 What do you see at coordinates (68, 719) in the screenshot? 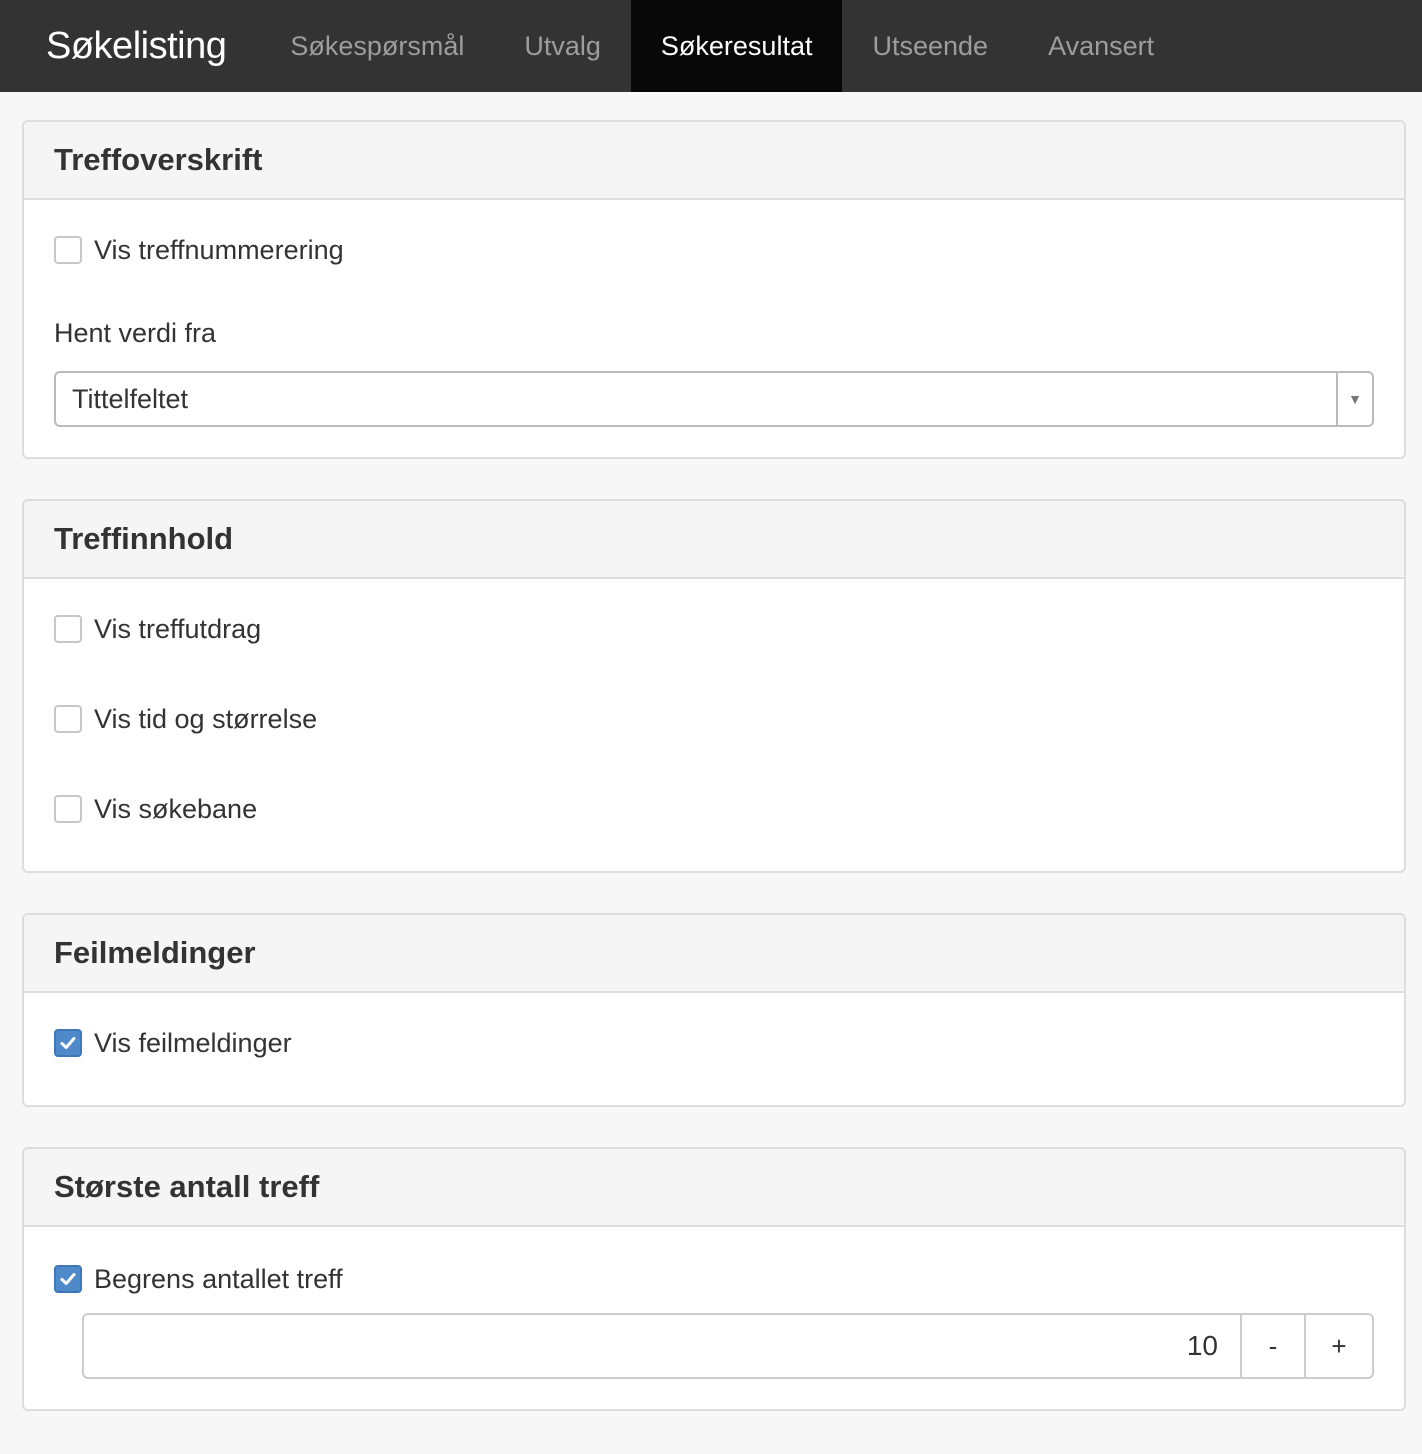
I see `show-time-size-checkbox` at bounding box center [68, 719].